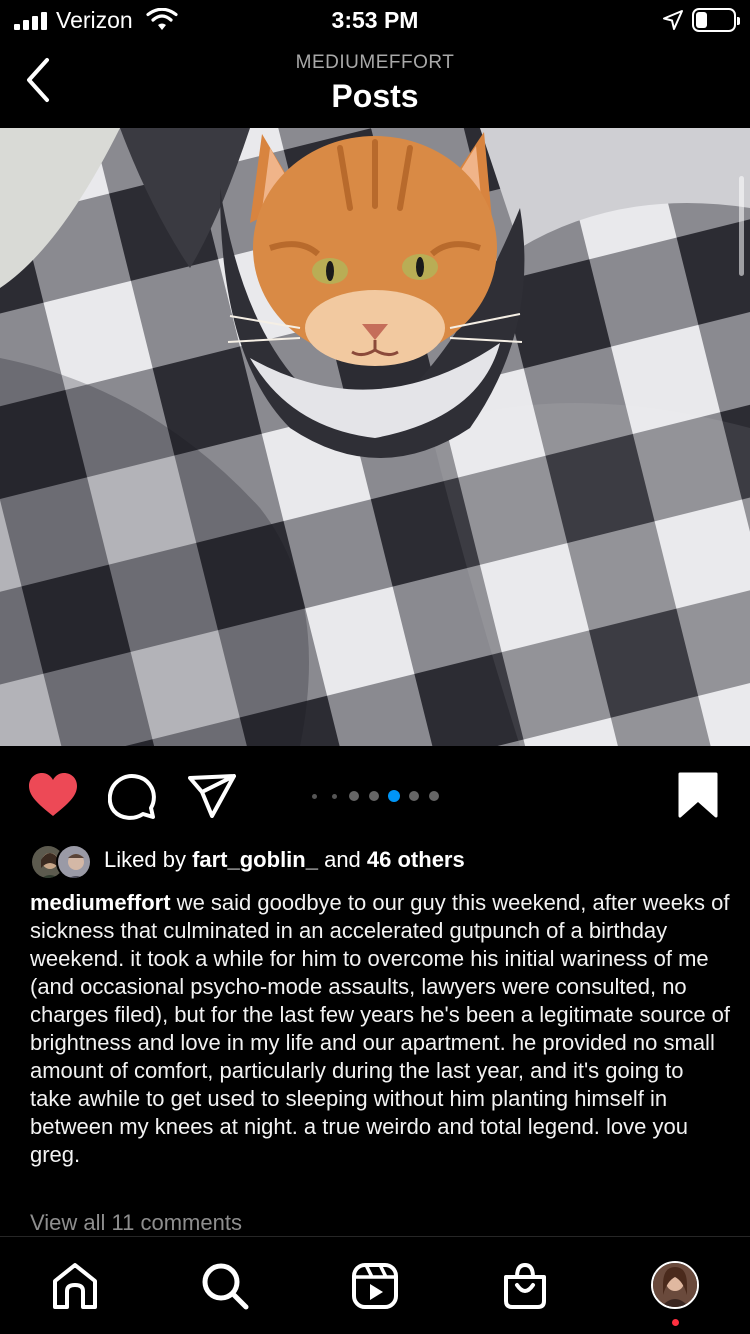  I want to click on caption-username: mediumeffort, so click(100, 902).